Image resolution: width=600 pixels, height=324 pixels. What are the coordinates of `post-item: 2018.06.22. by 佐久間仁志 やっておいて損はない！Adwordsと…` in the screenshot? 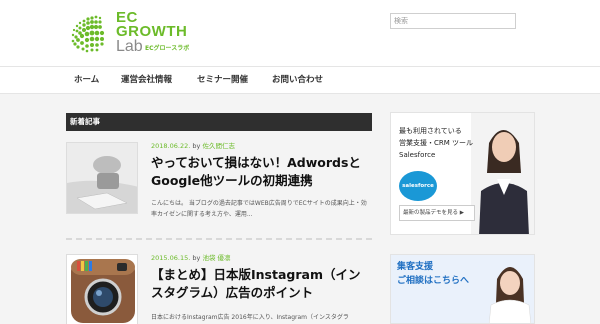 It's located at (219, 187).